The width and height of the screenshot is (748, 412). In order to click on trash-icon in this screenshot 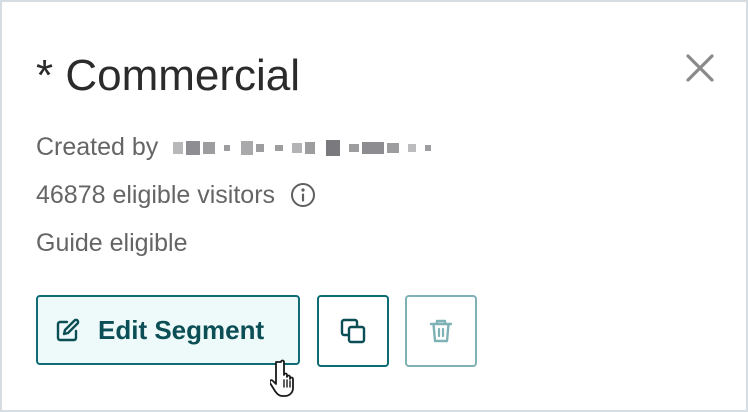, I will do `click(441, 331)`.